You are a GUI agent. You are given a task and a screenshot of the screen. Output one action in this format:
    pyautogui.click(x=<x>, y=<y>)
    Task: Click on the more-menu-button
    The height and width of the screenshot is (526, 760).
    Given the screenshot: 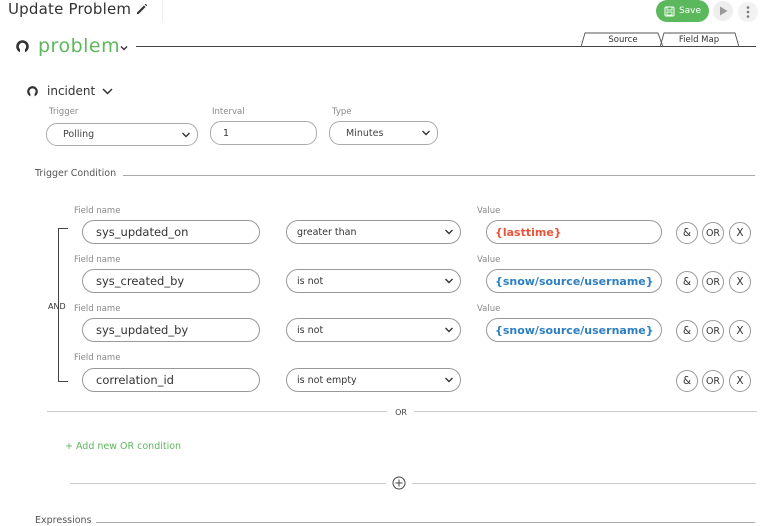 What is the action you would take?
    pyautogui.click(x=748, y=12)
    